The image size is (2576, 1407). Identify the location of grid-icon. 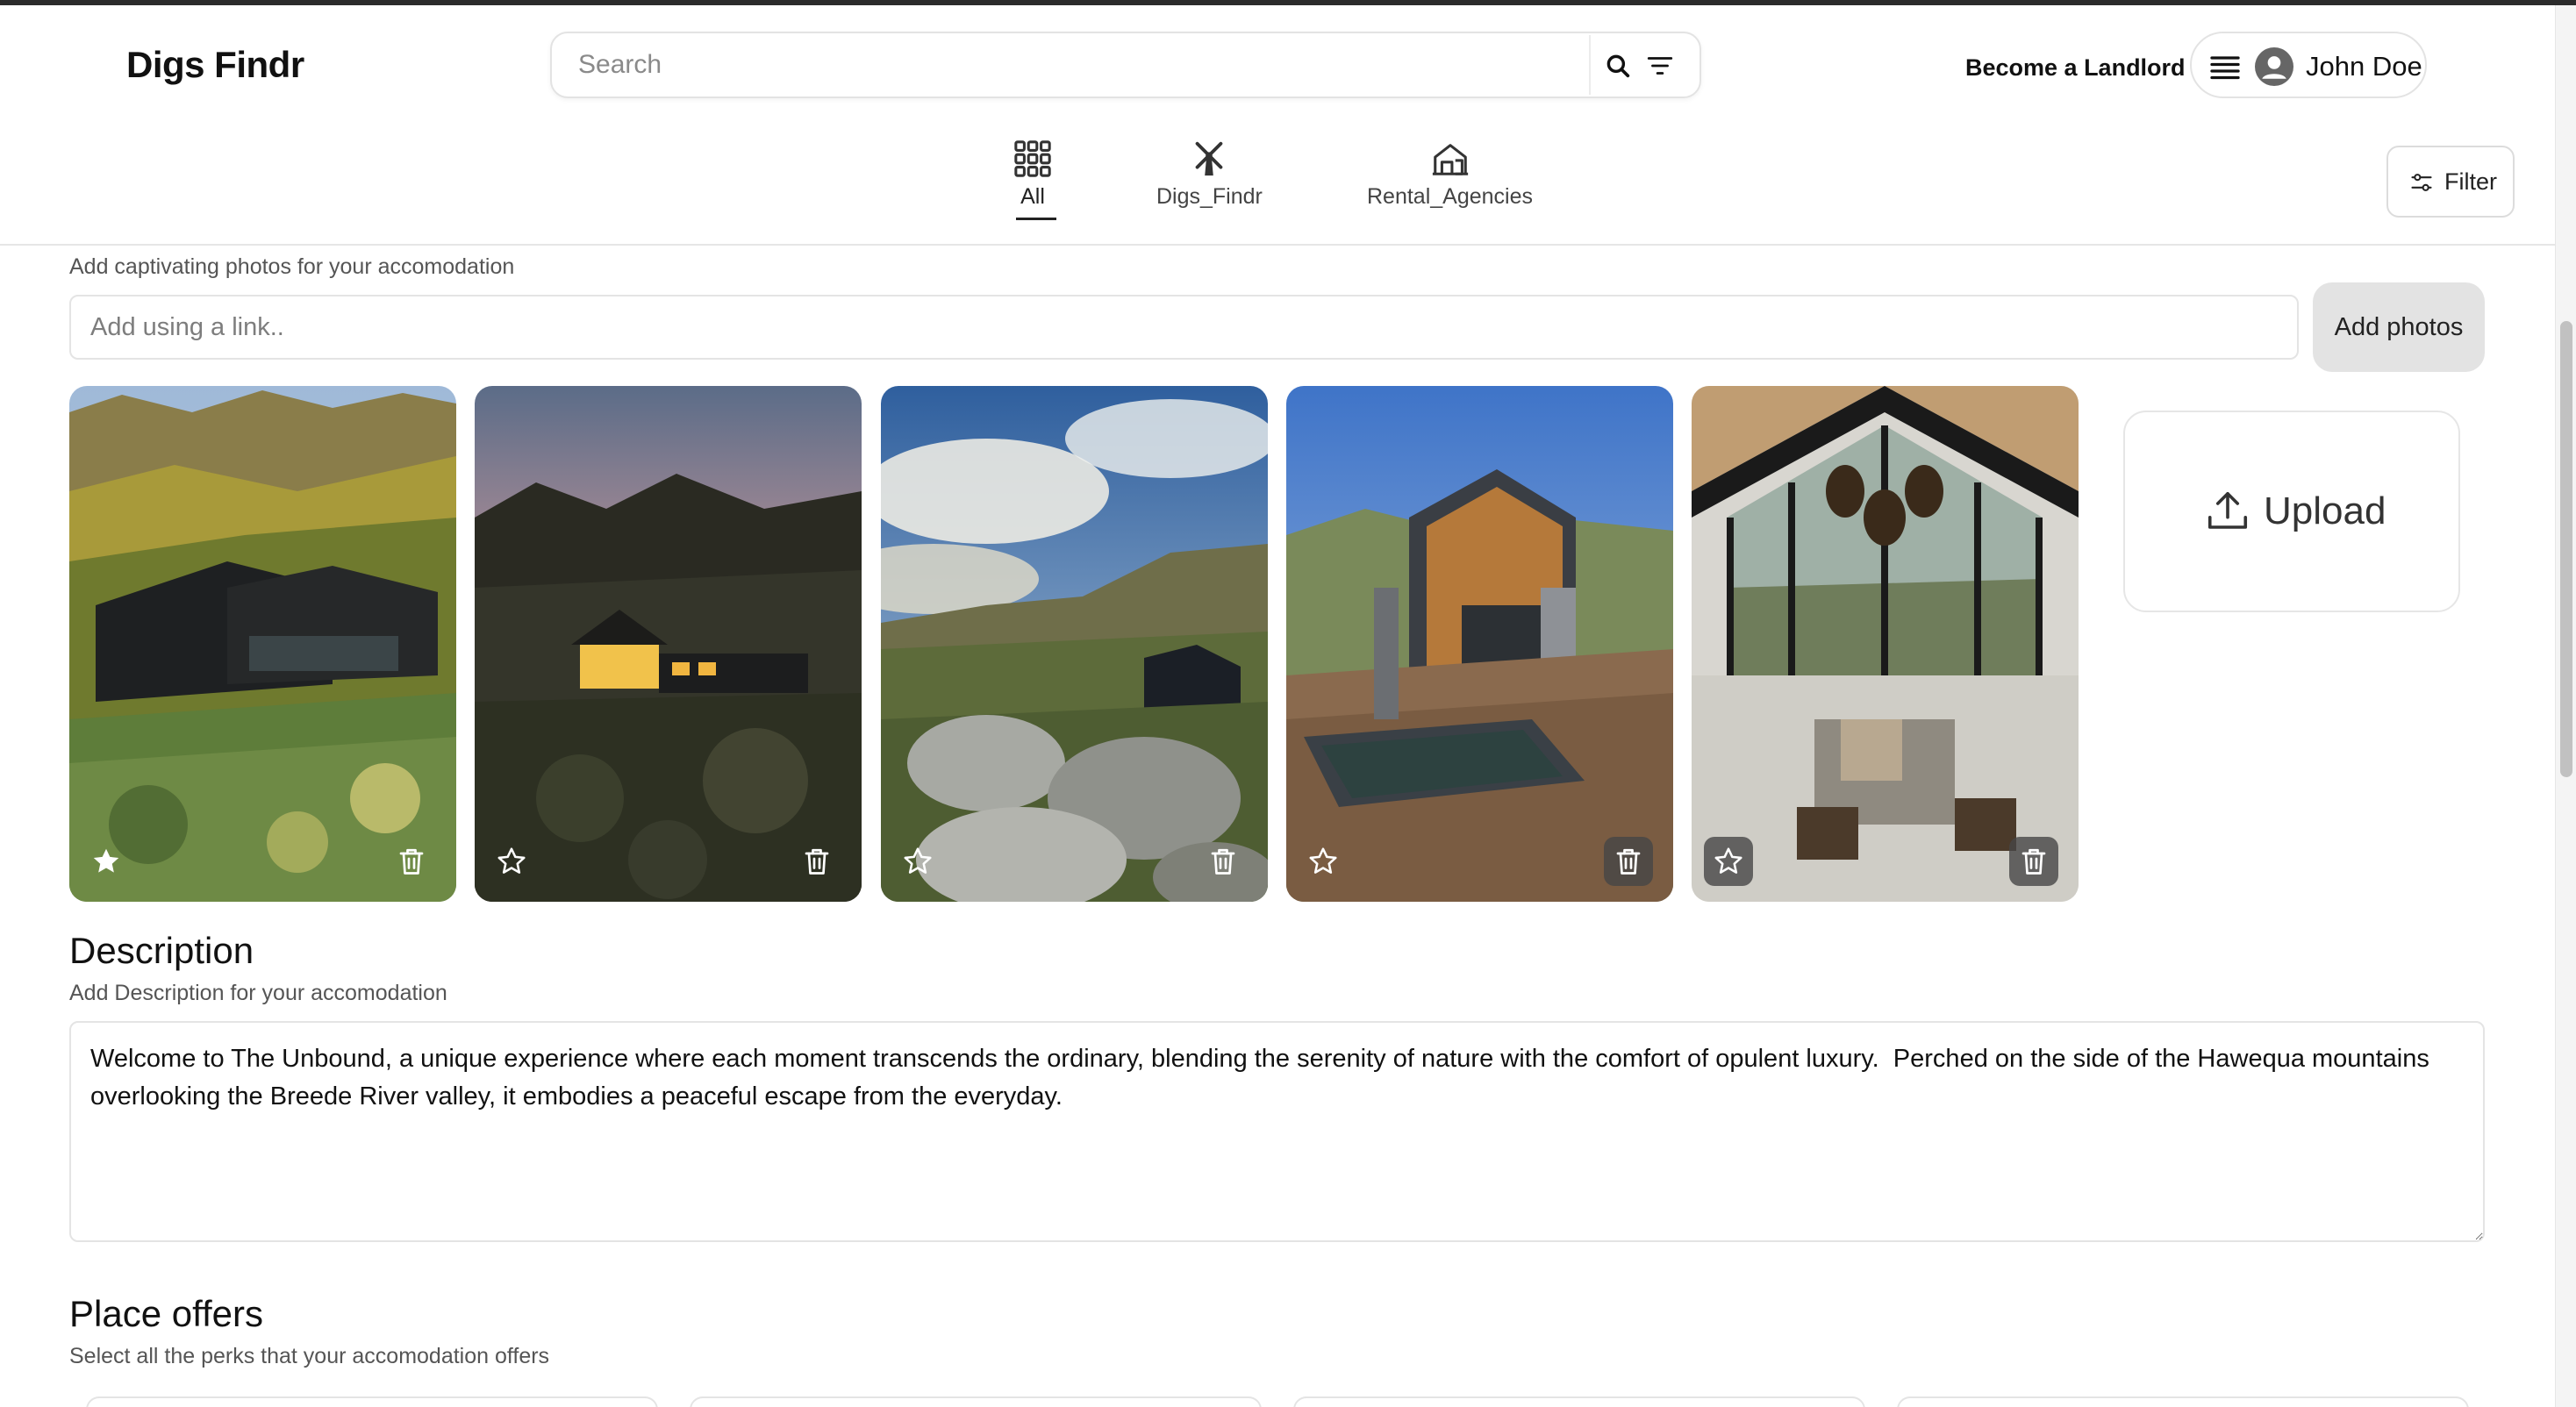
(1032, 158).